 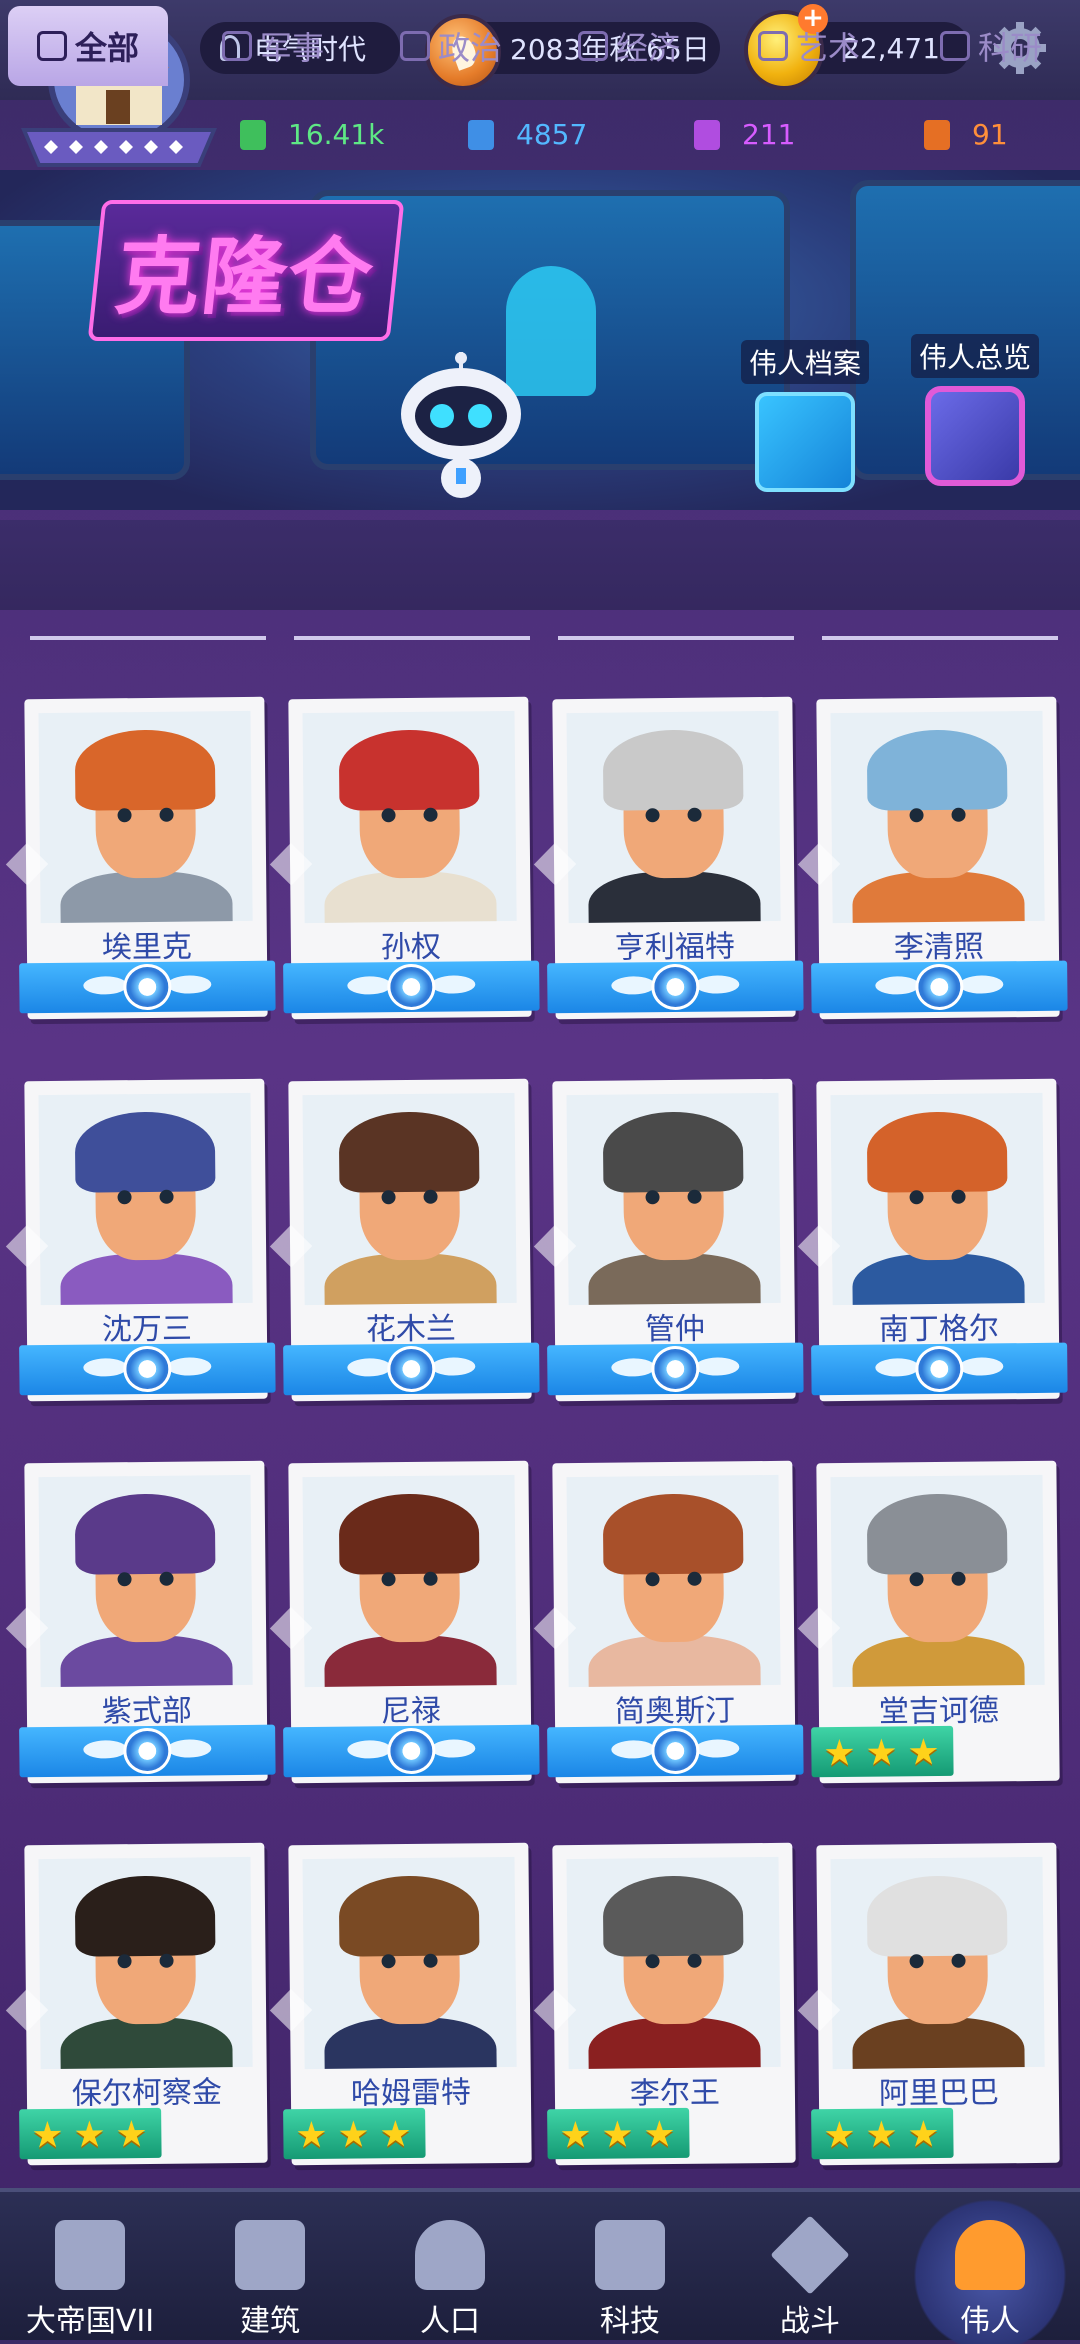 I want to click on hero-card: 埃里克, so click(x=140, y=858).